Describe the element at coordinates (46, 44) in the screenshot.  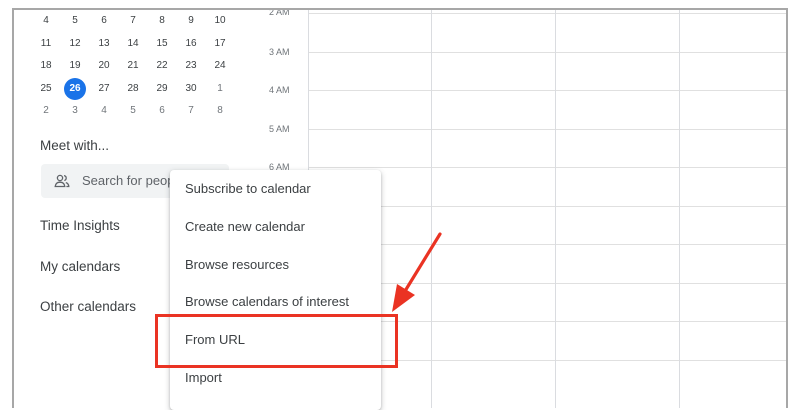
I see `mini-calendar-day: 11` at that location.